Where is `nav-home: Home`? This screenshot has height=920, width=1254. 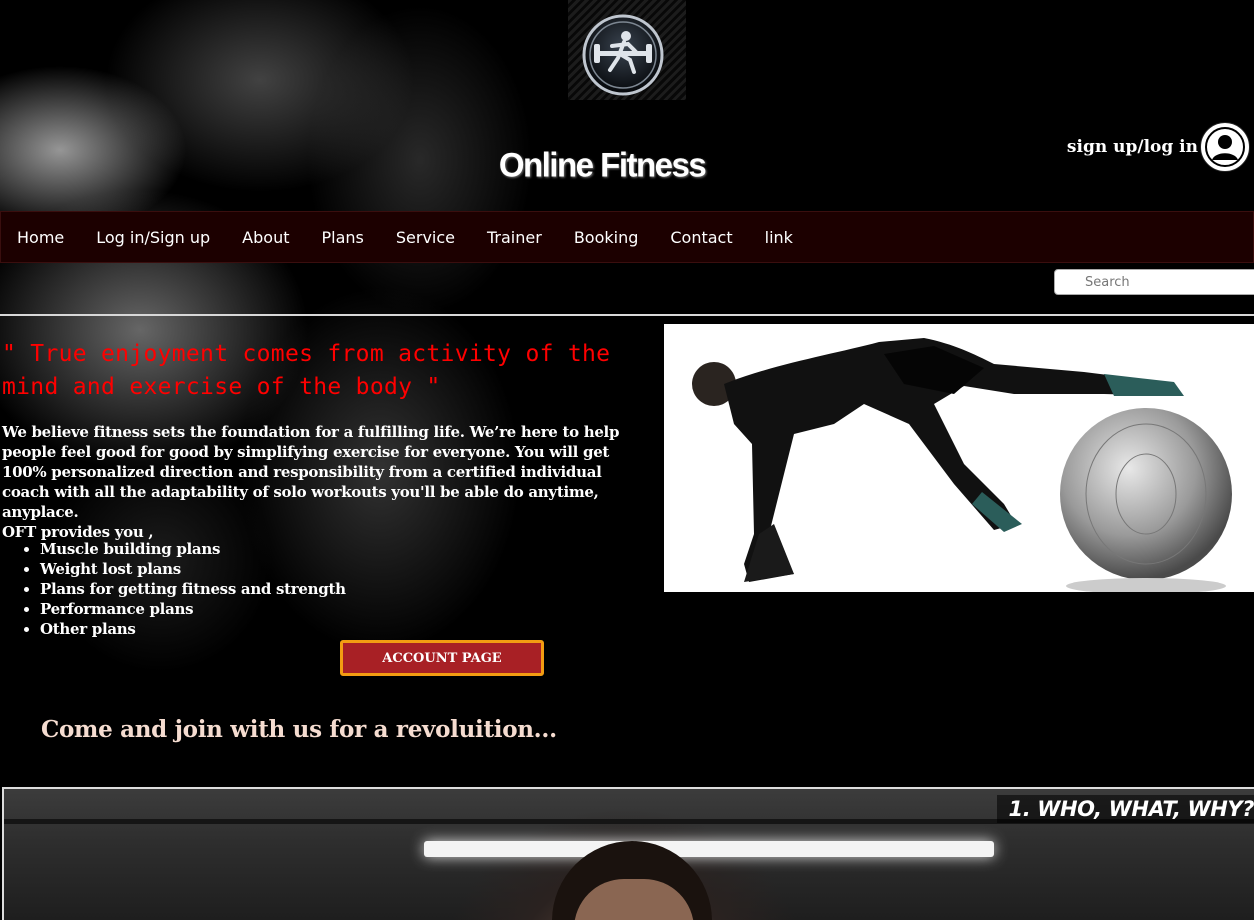
nav-home: Home is located at coordinates (40, 237).